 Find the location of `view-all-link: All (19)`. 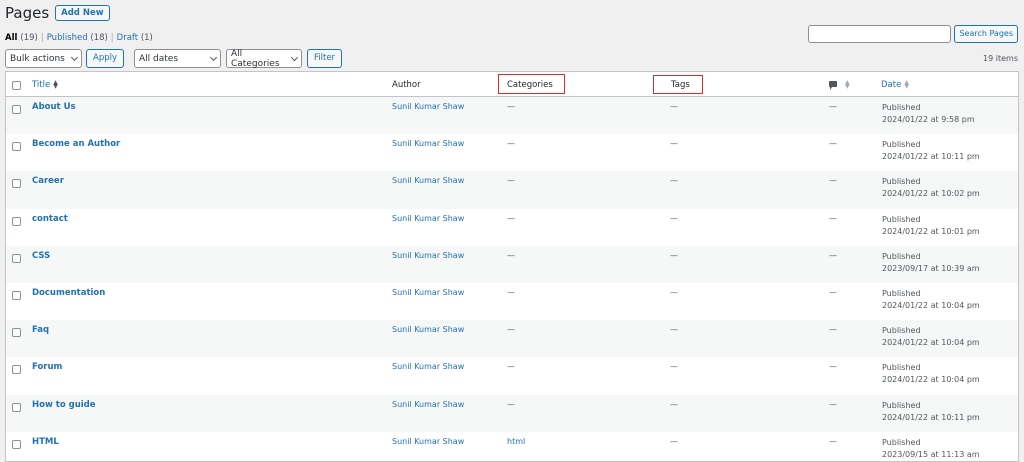

view-all-link: All (19) is located at coordinates (21, 38).